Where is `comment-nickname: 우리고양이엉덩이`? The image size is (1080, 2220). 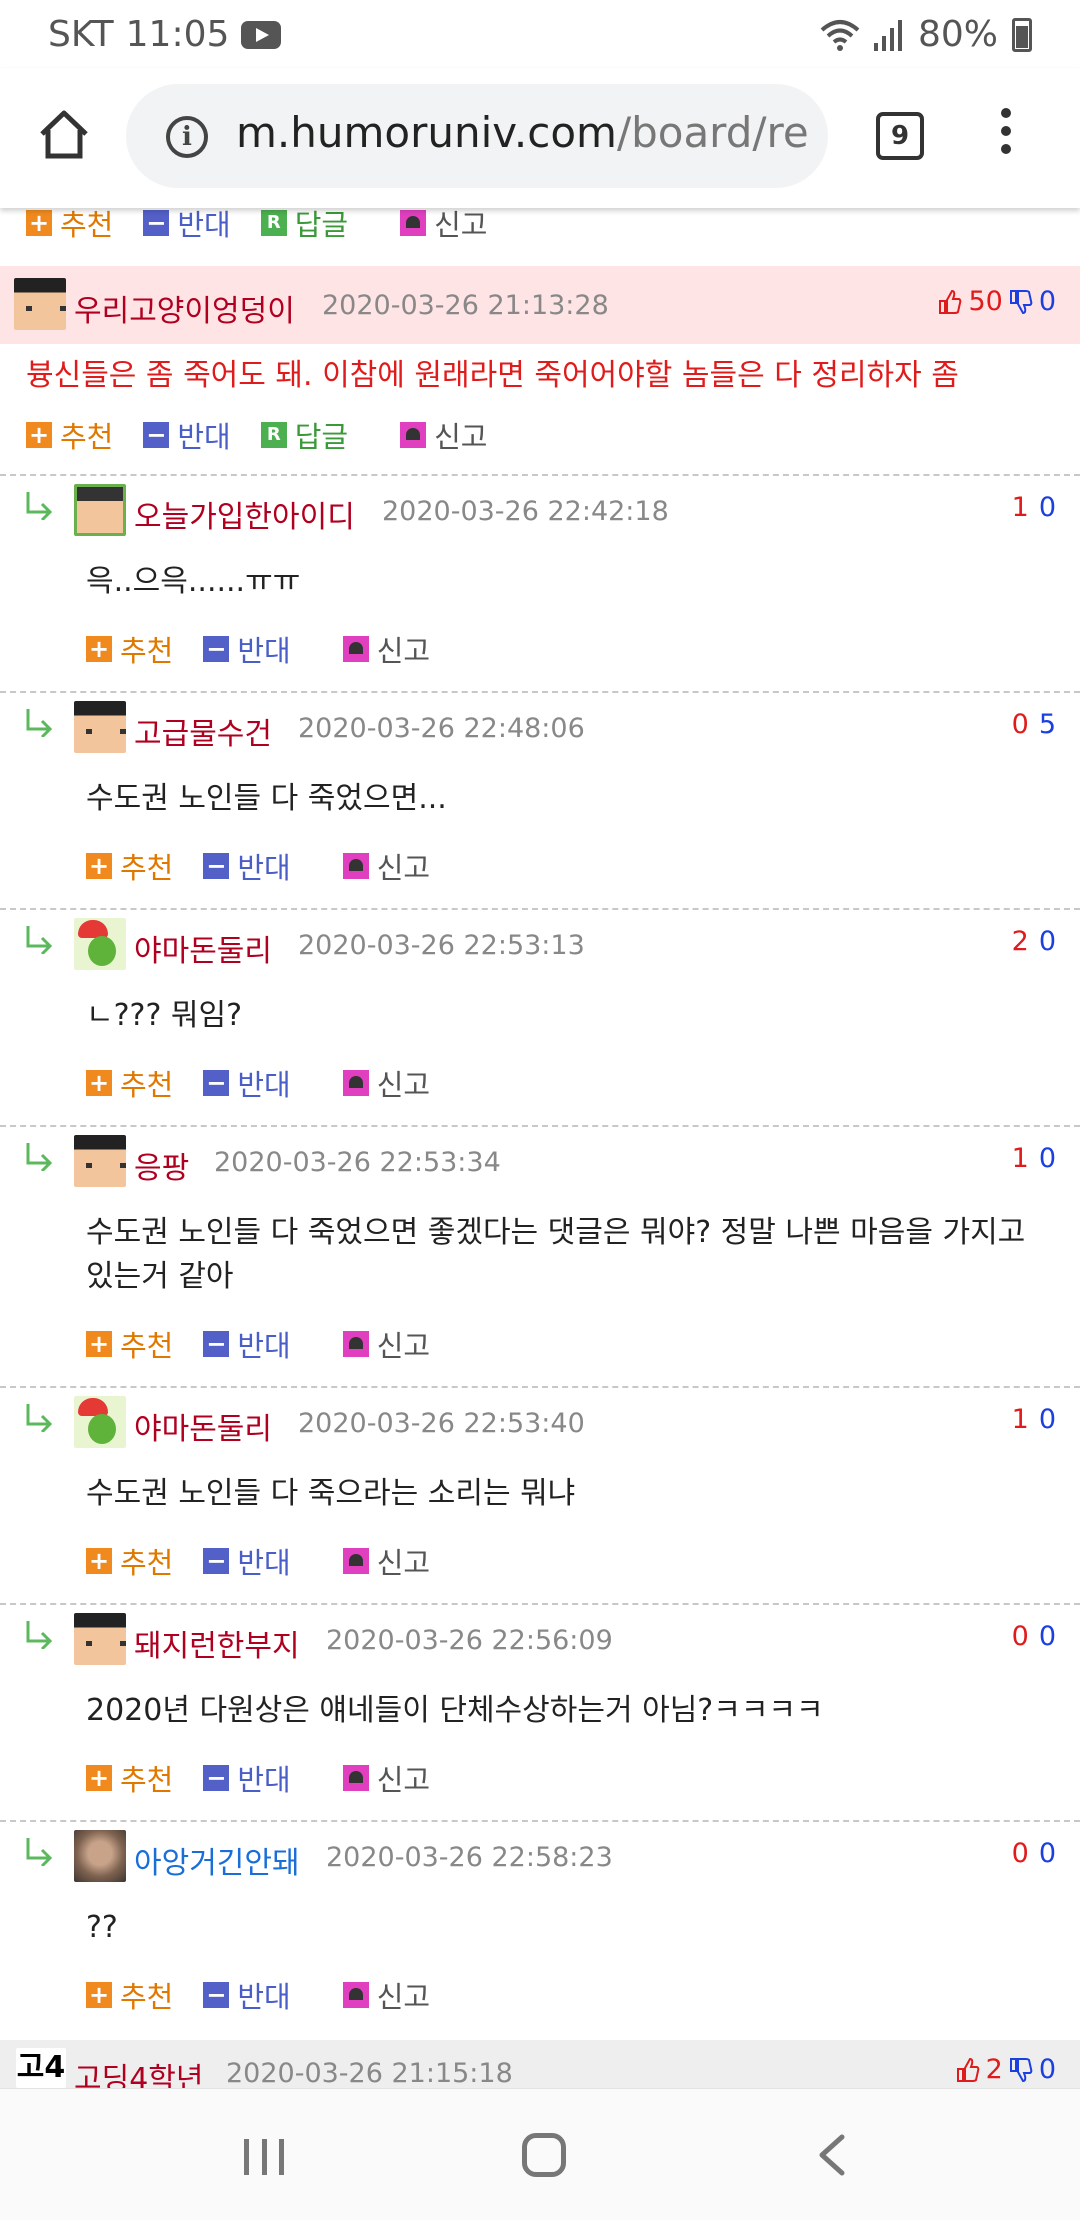
comment-nickname: 우리고양이엉덩이 is located at coordinates (184, 308).